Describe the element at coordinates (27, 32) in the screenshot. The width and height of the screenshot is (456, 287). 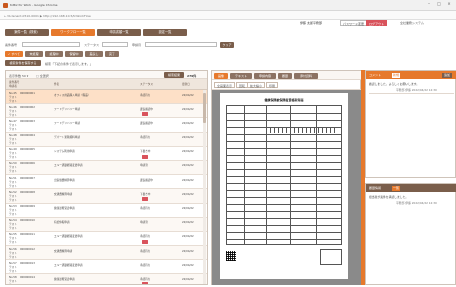
I see `nav-tab-cases: 案件一覧（検索）` at that location.